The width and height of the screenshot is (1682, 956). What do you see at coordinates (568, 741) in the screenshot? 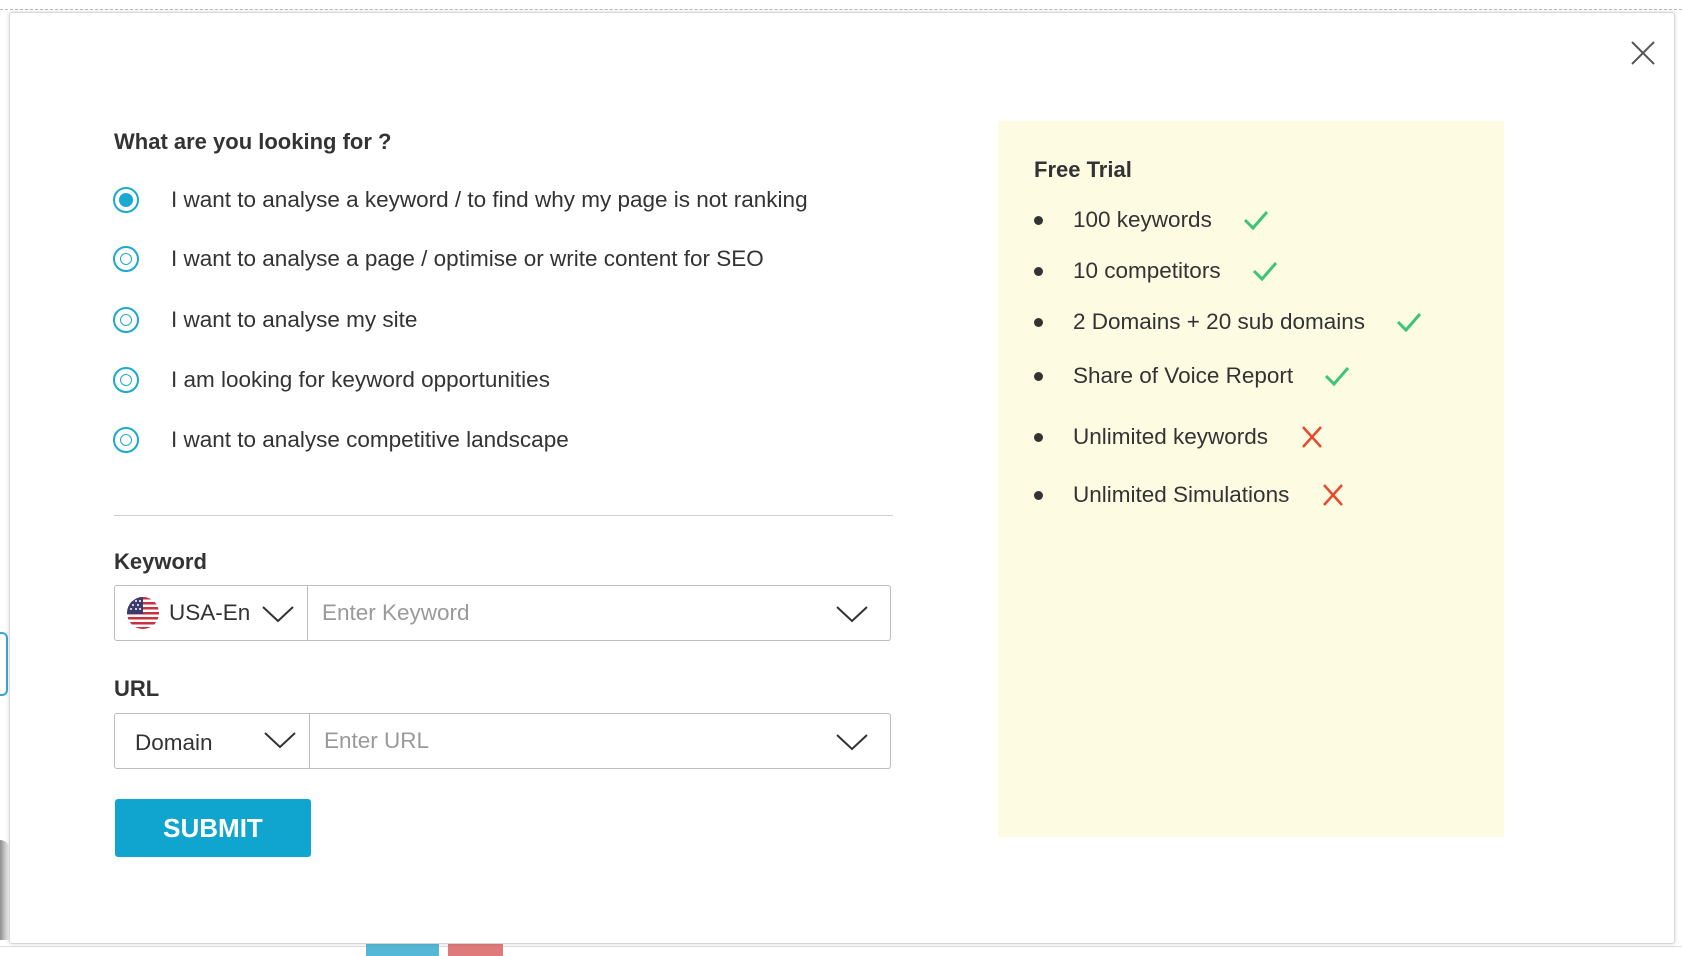
I see `url-input` at bounding box center [568, 741].